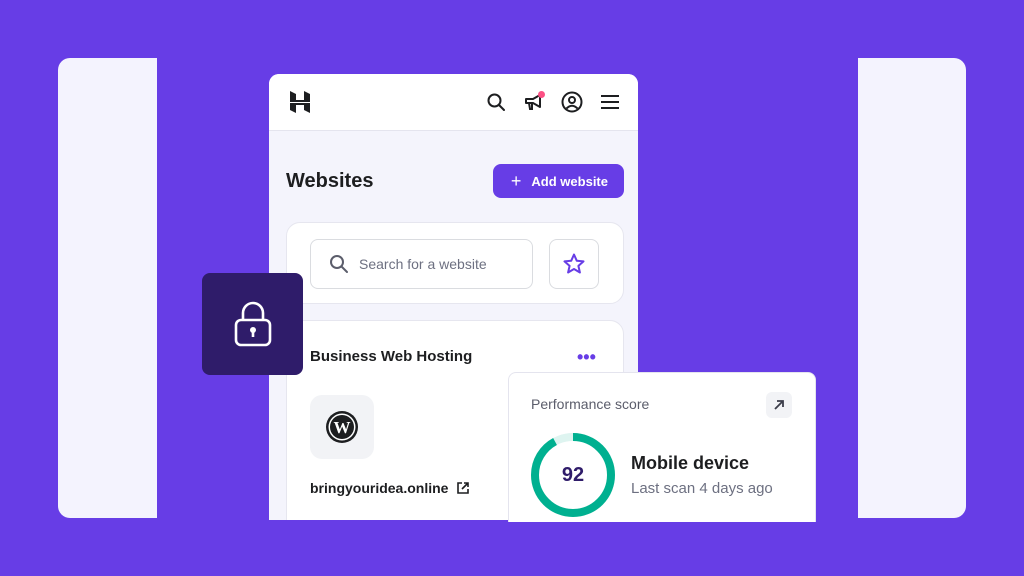 The image size is (1024, 576). I want to click on notification-dot, so click(541, 94).